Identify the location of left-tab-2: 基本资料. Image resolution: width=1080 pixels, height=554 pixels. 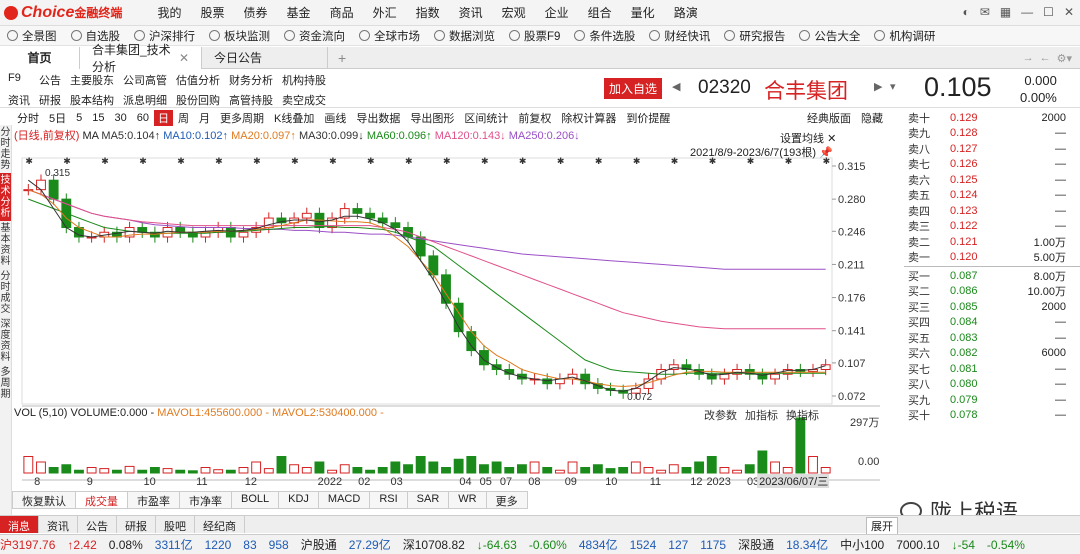
(5, 245).